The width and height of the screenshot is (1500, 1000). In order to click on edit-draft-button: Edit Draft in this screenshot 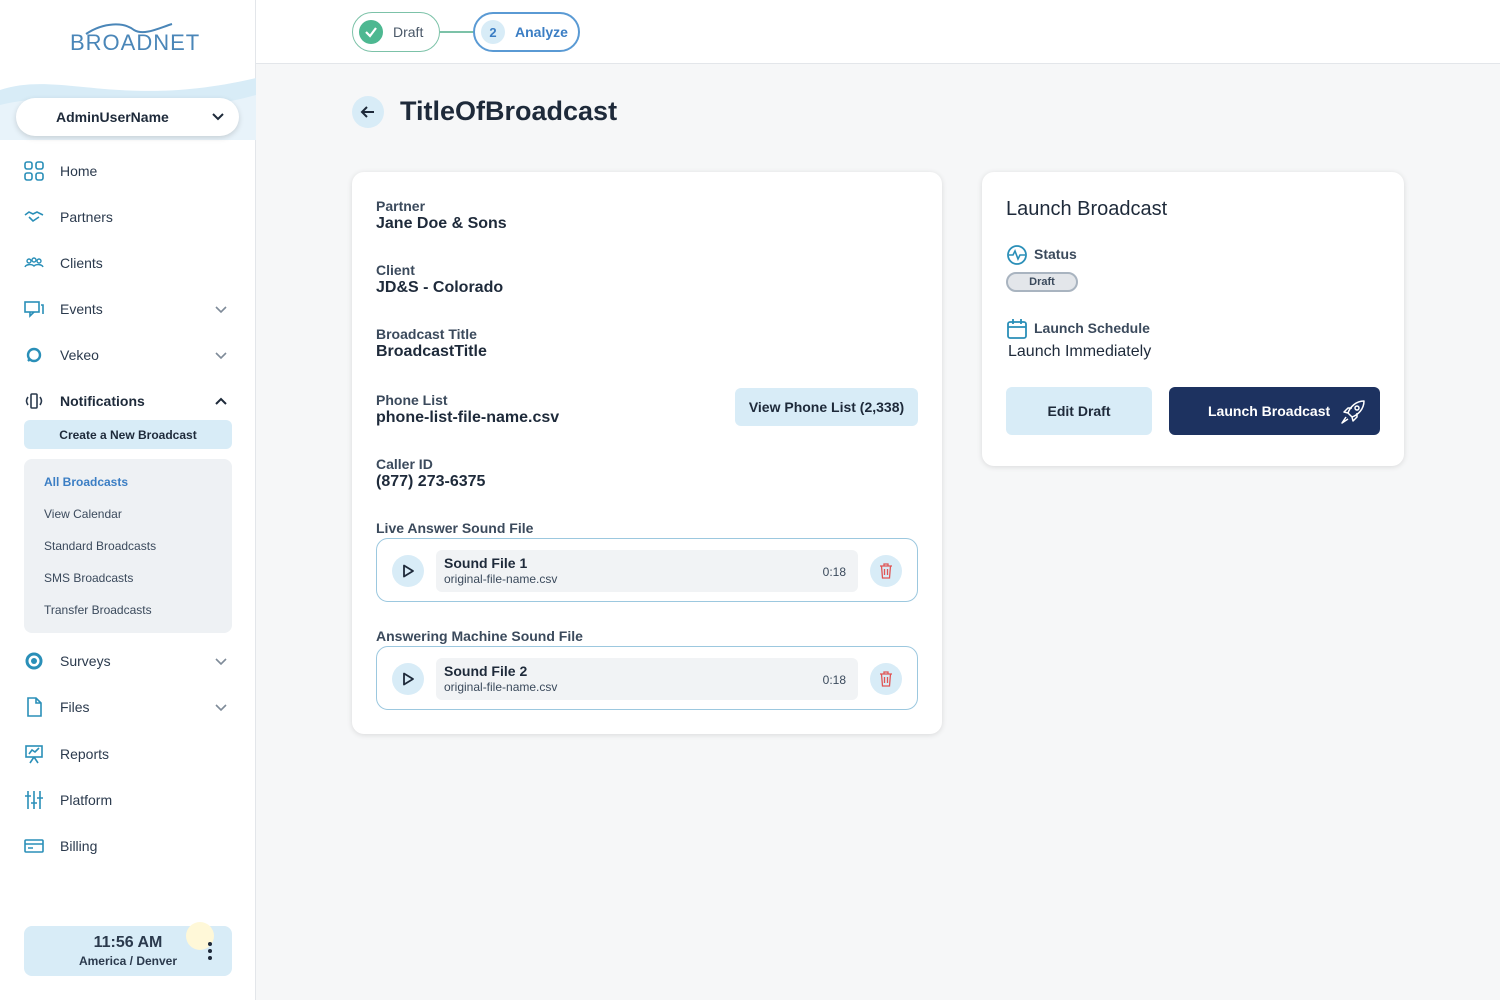, I will do `click(1079, 411)`.